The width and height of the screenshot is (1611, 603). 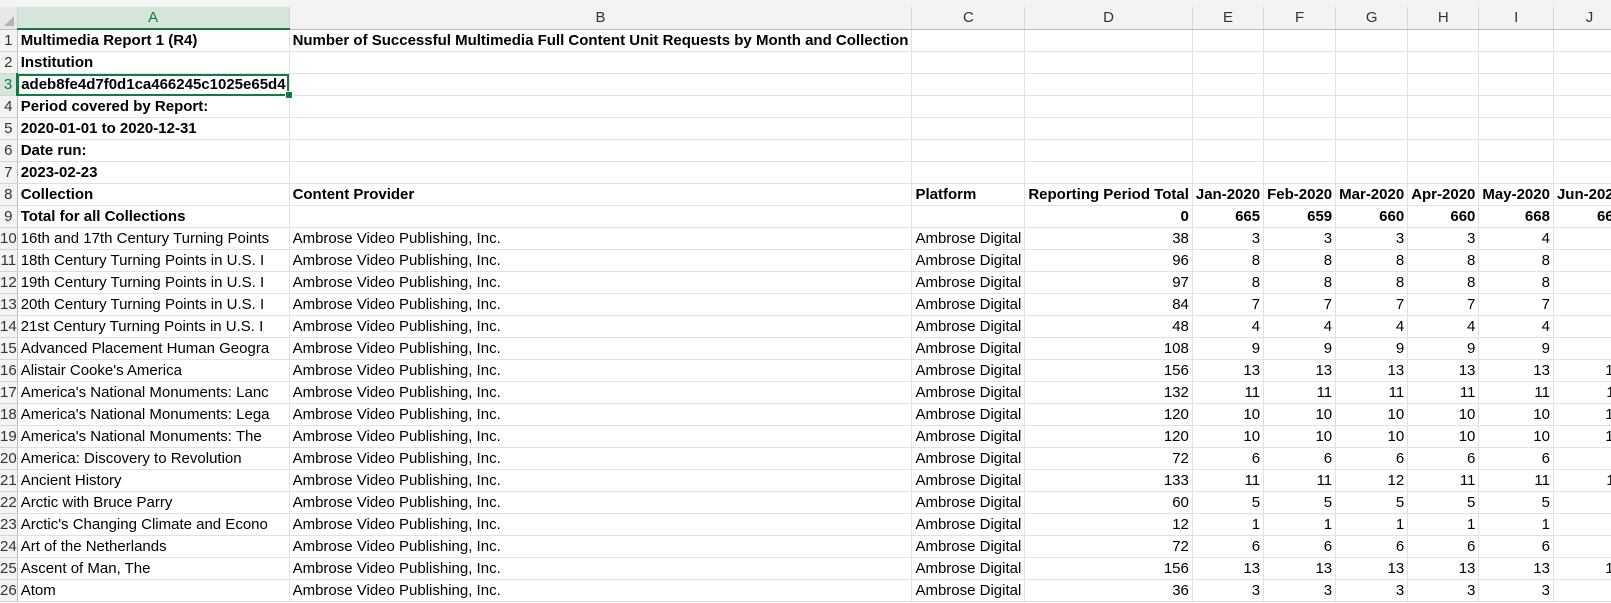 What do you see at coordinates (9, 590) in the screenshot?
I see `row-header: 26` at bounding box center [9, 590].